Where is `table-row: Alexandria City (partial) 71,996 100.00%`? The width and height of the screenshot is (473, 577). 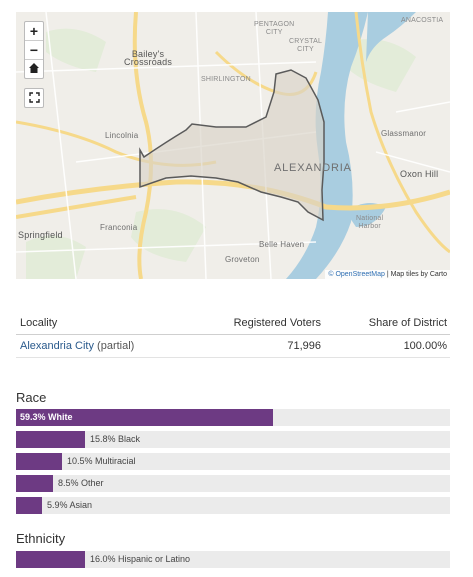
table-row: Alexandria City (partial) 71,996 100.00% is located at coordinates (233, 346).